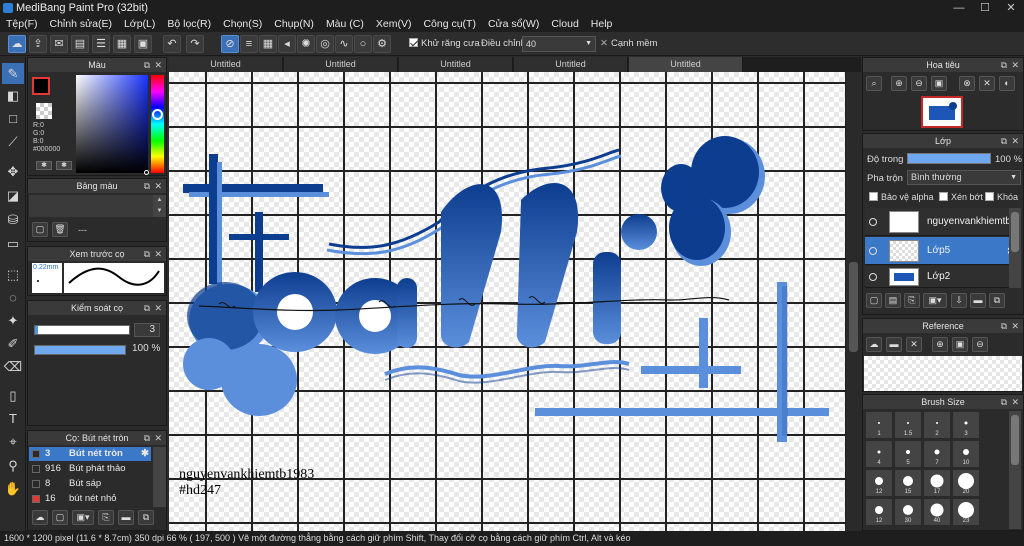  What do you see at coordinates (80, 44) in the screenshot?
I see `page-icon: ▤` at bounding box center [80, 44].